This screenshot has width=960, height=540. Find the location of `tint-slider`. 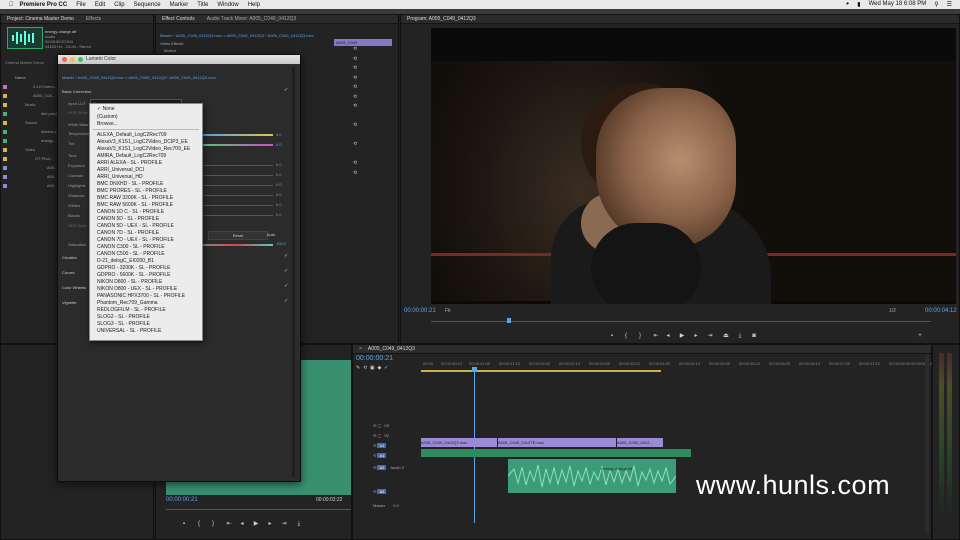

tint-slider is located at coordinates (237, 145).